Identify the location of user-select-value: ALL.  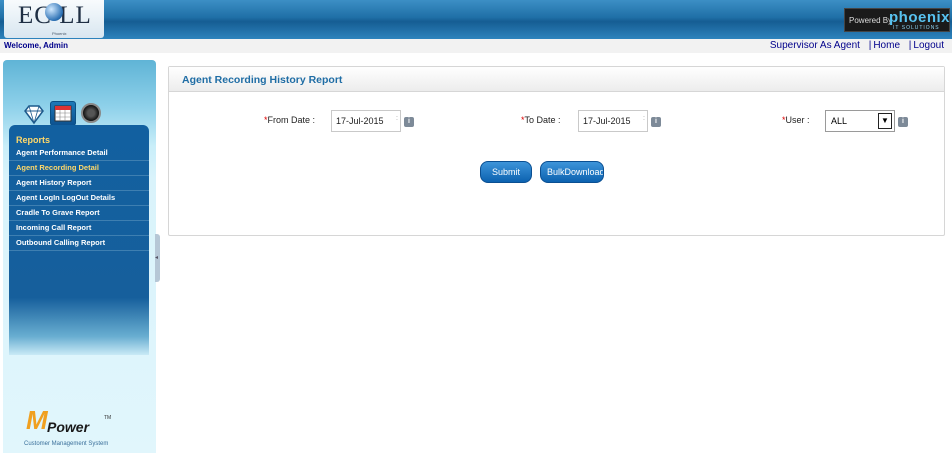
(839, 121).